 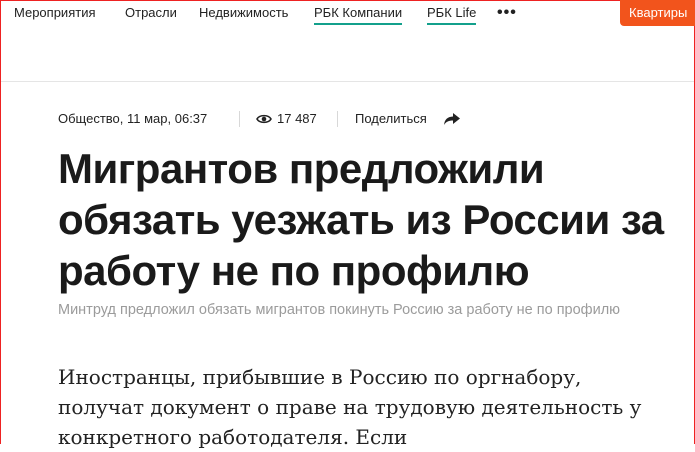 I want to click on eye-icon, so click(x=264, y=119).